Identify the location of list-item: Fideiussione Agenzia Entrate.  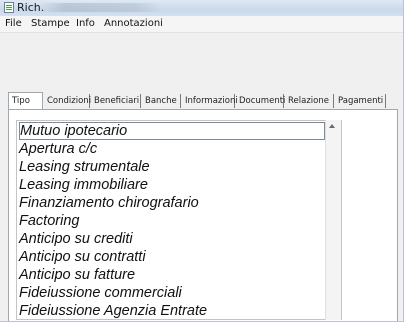
(113, 310).